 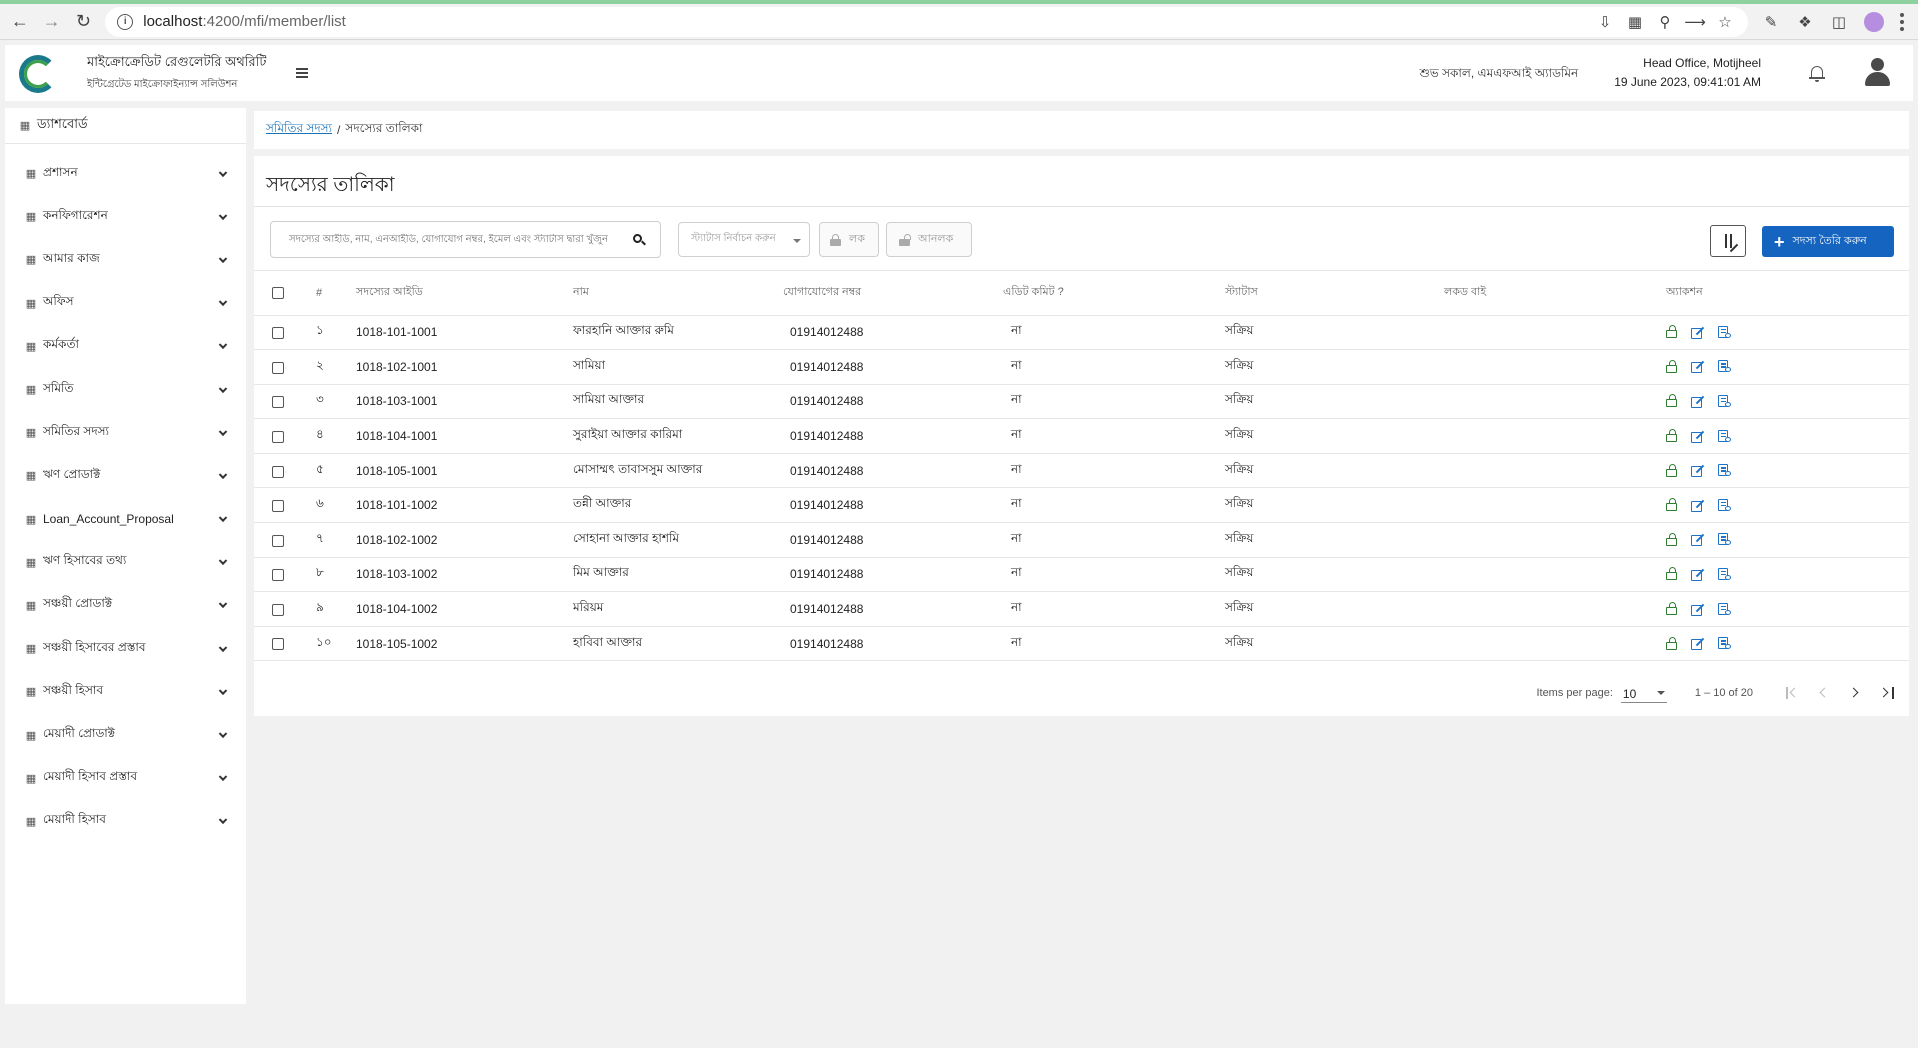 I want to click on user-avatar, so click(x=1877, y=73).